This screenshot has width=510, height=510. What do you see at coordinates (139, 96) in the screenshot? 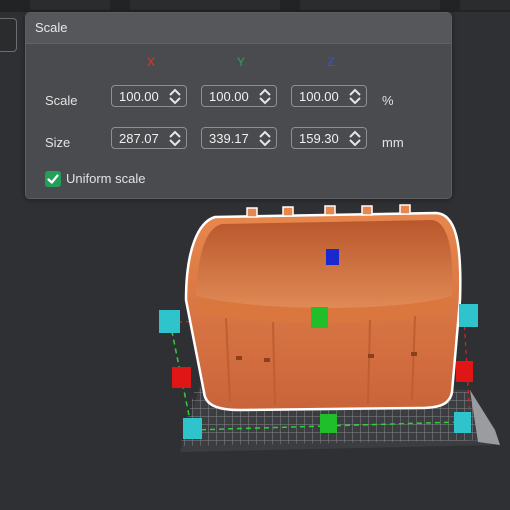
I see `scale-x-value: 100.00` at bounding box center [139, 96].